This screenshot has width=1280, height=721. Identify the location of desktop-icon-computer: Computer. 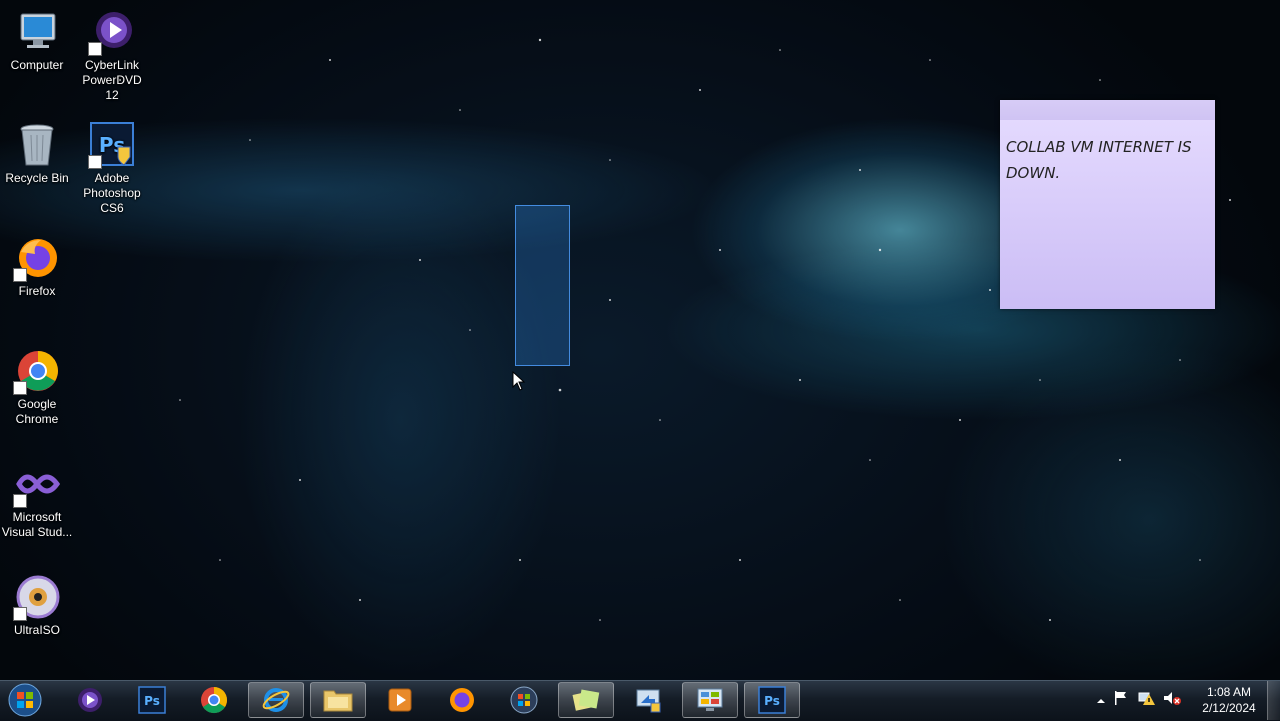
(37, 40).